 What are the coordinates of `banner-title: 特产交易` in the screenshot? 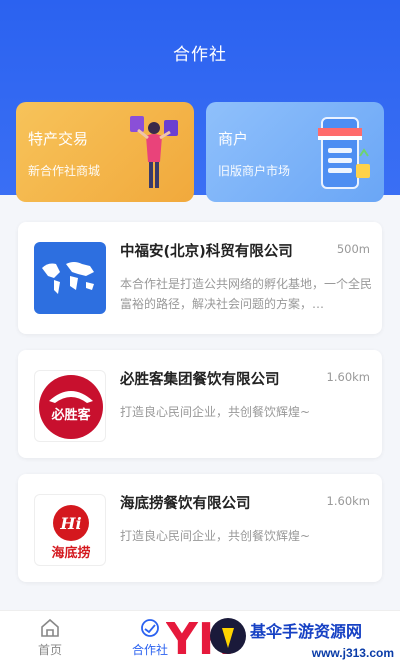 It's located at (58, 139).